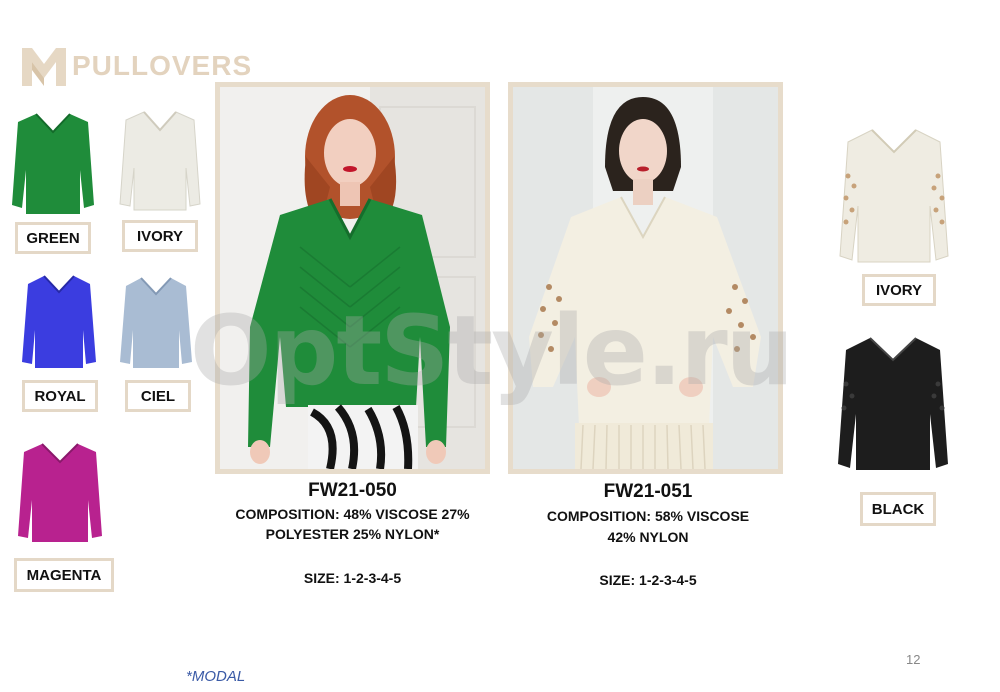  I want to click on page-number: 12, so click(913, 659).